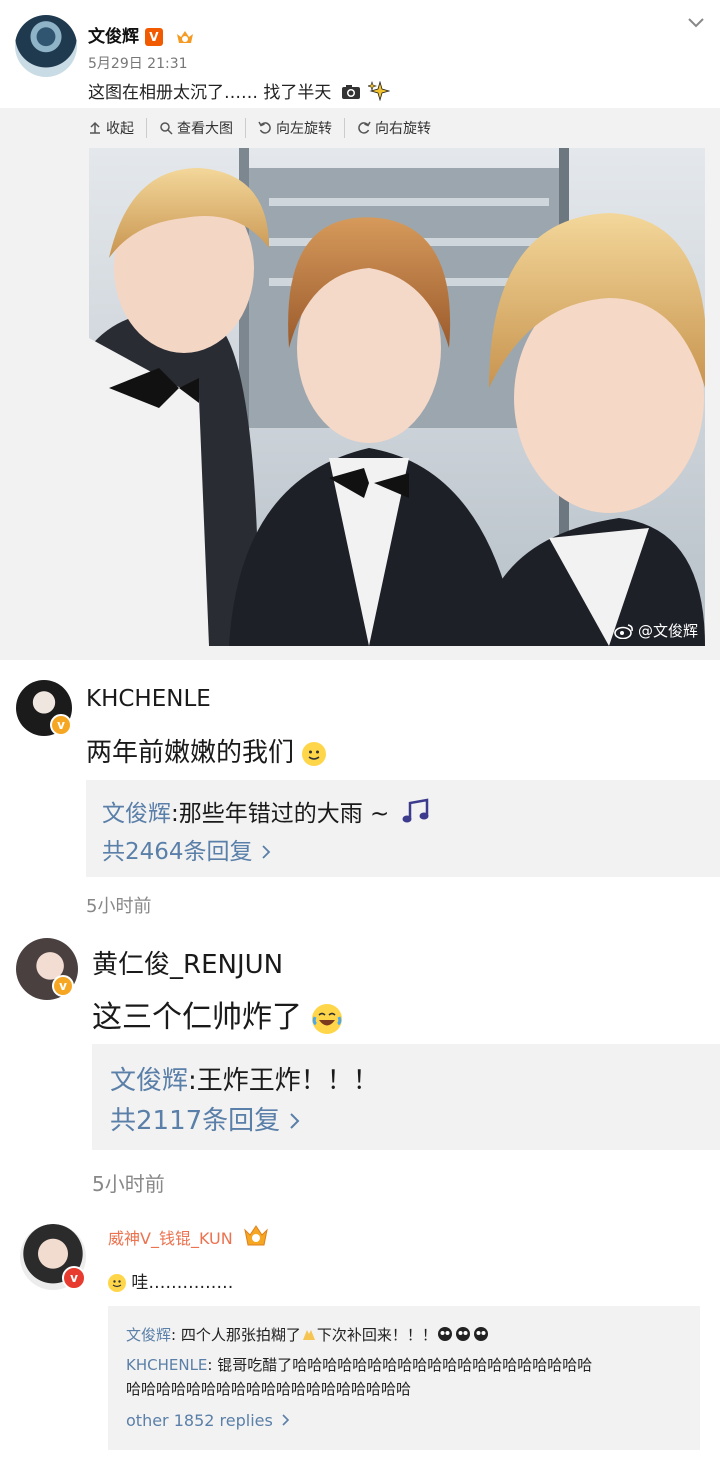  Describe the element at coordinates (208, 1420) in the screenshot. I see `more-replies-link: other 1852 replies` at that location.